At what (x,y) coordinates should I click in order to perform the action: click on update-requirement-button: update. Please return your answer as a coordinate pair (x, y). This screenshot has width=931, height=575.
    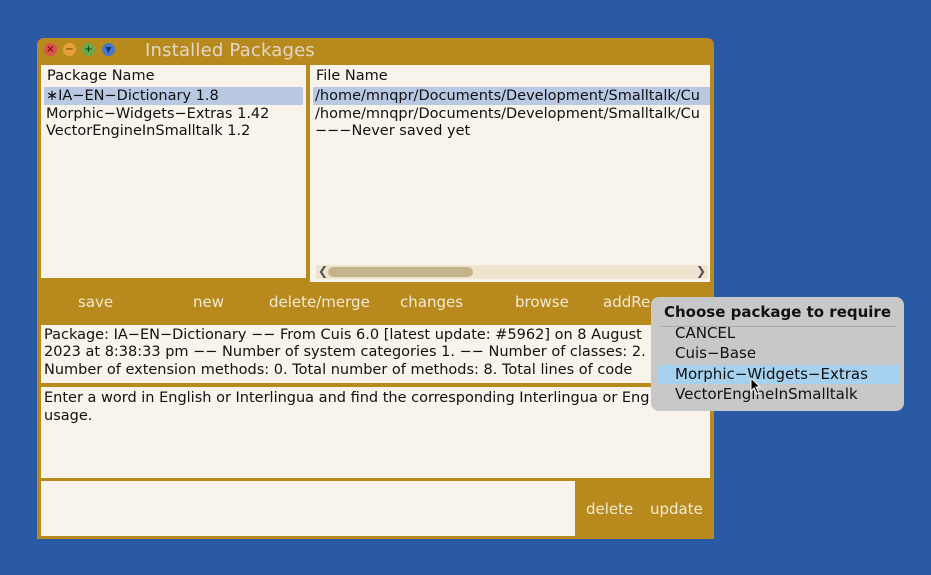
    Looking at the image, I should click on (676, 509).